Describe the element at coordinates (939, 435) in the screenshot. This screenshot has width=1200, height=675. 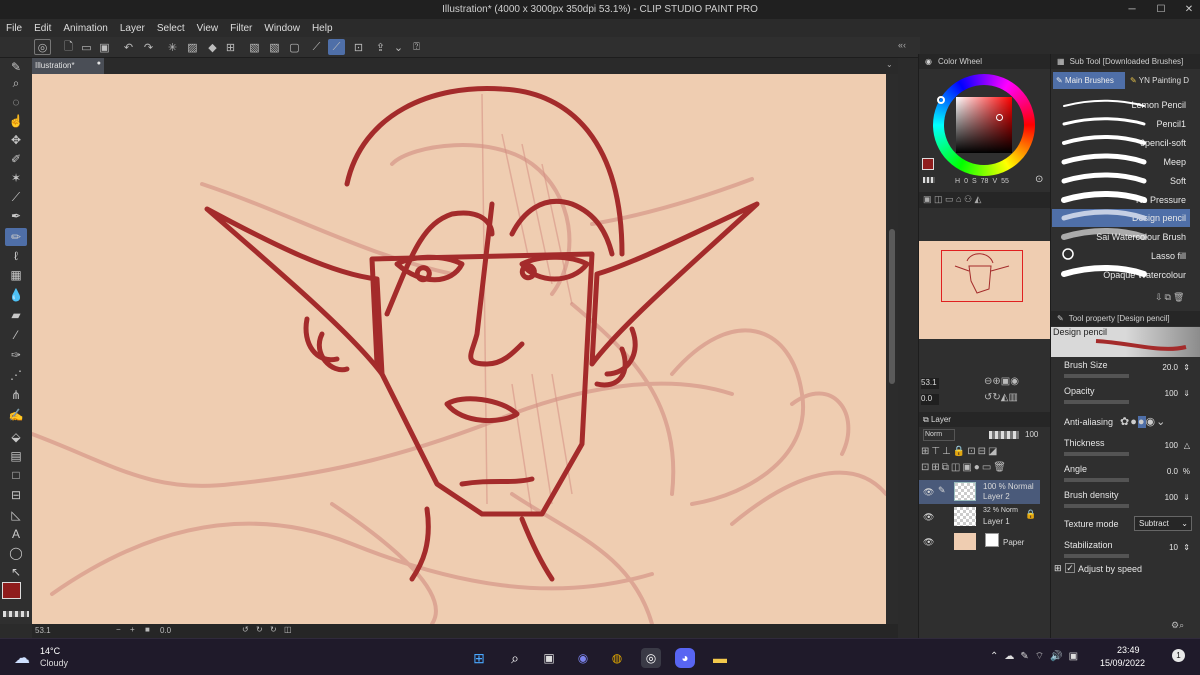
I see `blend-mode-select: Norm` at that location.